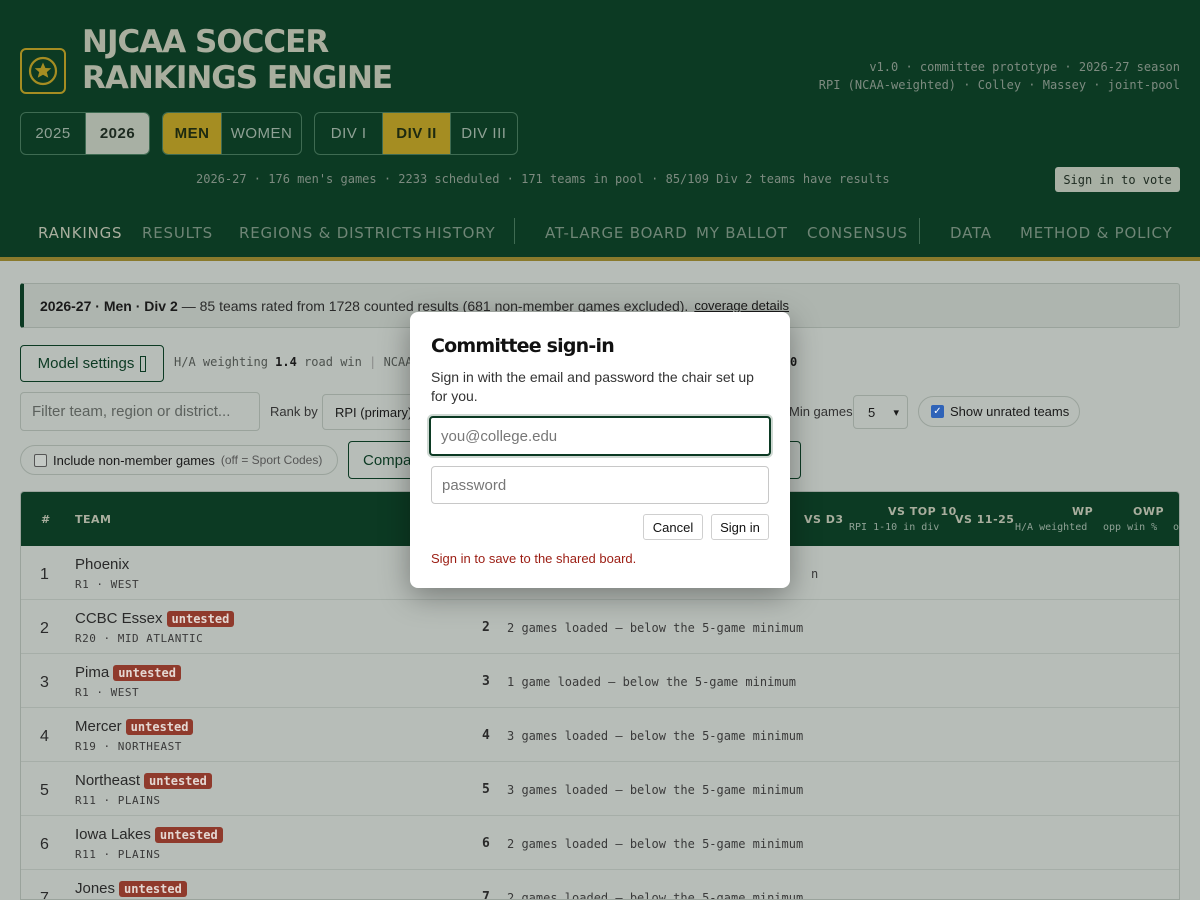 The image size is (1200, 900). What do you see at coordinates (474, 485) in the screenshot?
I see `password-placeholder: password` at bounding box center [474, 485].